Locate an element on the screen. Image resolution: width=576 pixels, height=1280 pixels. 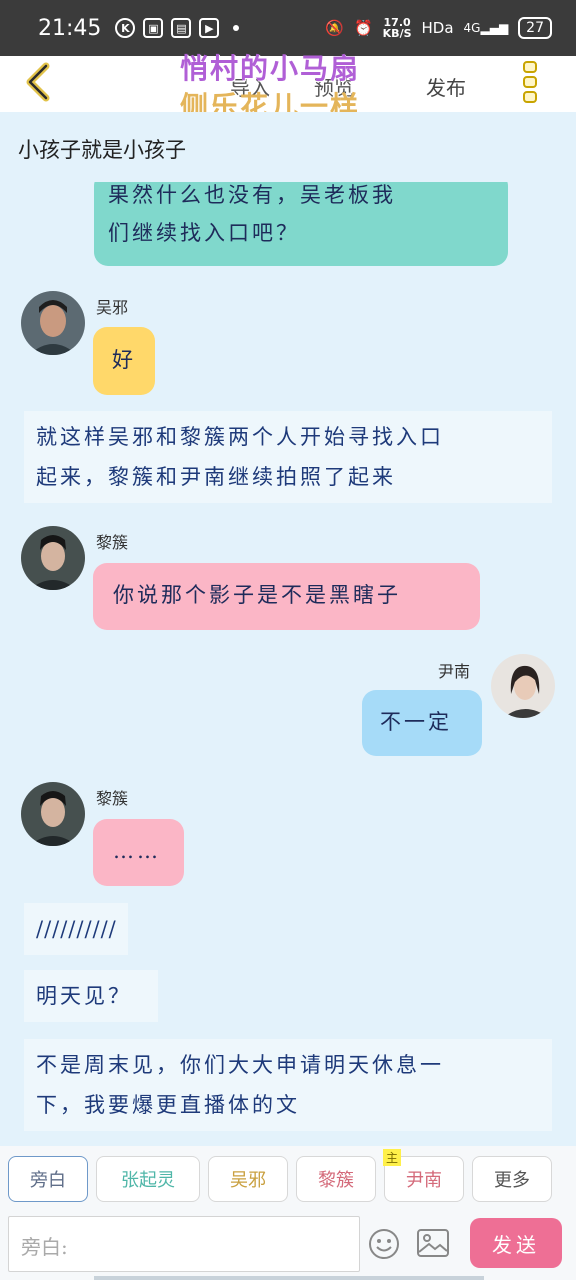
send-label: 发送 is located at coordinates (516, 1244).